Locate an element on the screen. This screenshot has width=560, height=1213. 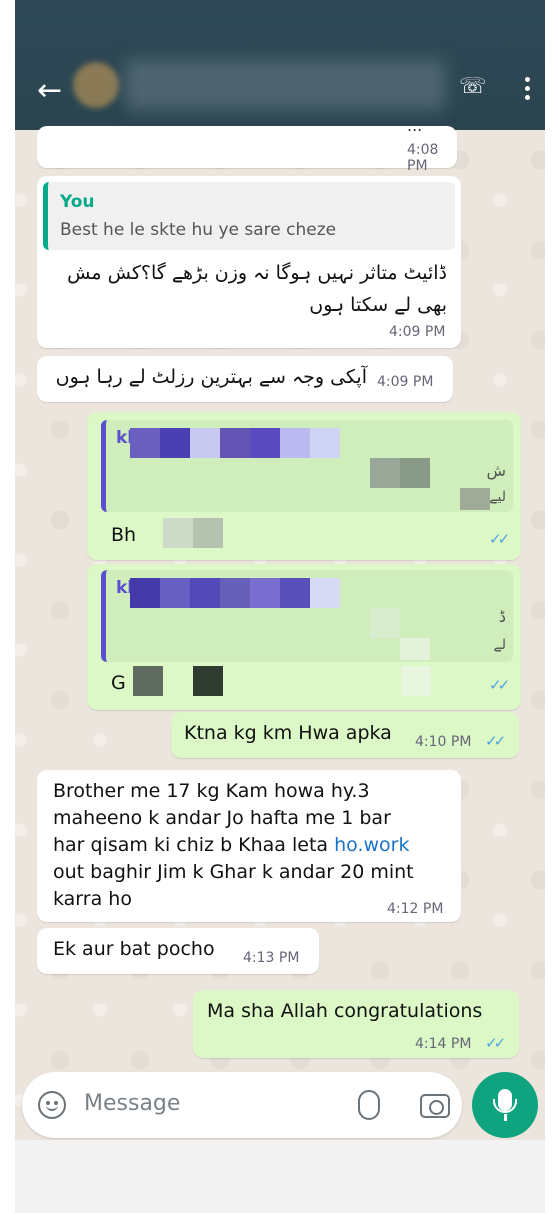
mic-icon is located at coordinates (505, 1105).